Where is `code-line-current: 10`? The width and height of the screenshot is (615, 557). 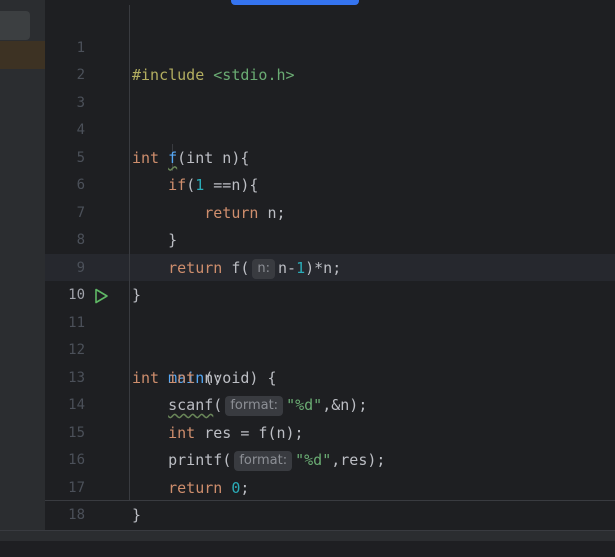
code-line-current: 10 is located at coordinates (330, 279).